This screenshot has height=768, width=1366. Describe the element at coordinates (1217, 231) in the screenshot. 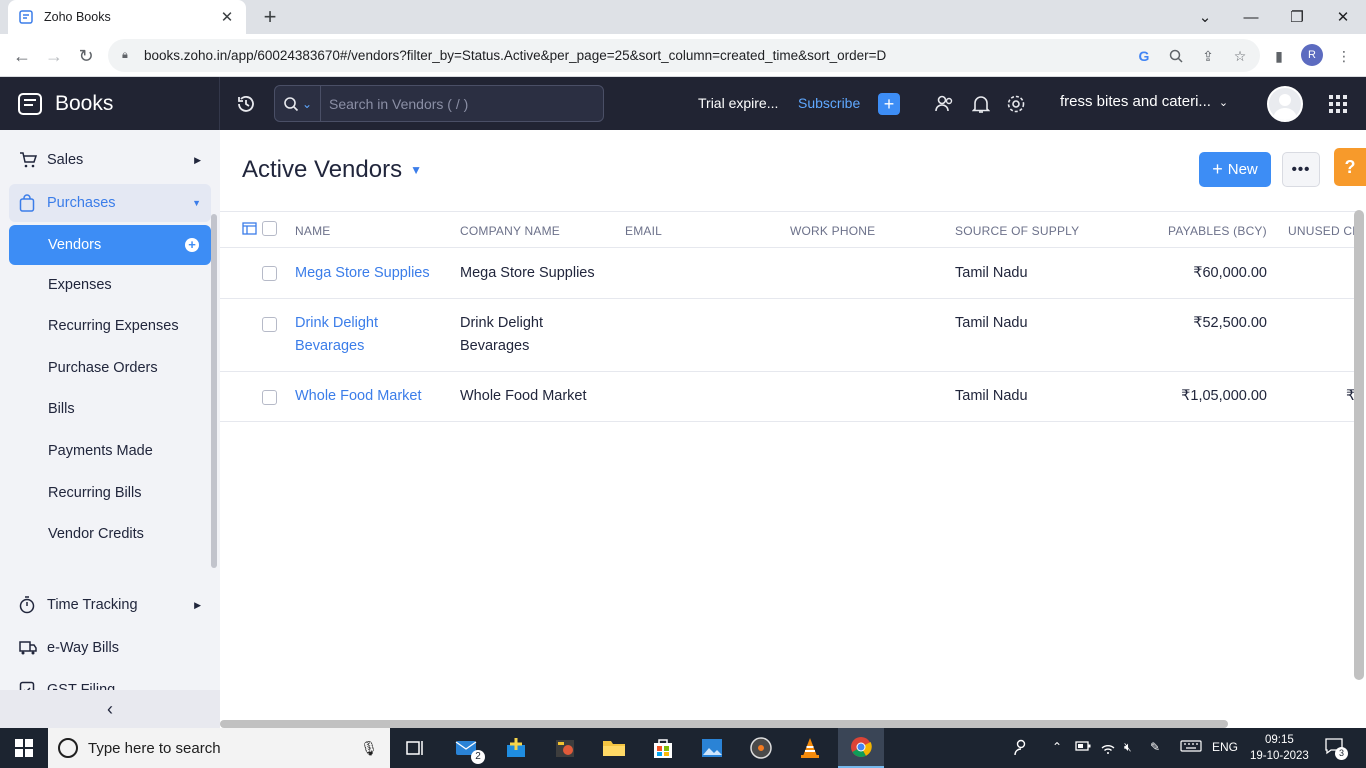

I see `column-header-payables: PAYABLES (BCY)` at that location.